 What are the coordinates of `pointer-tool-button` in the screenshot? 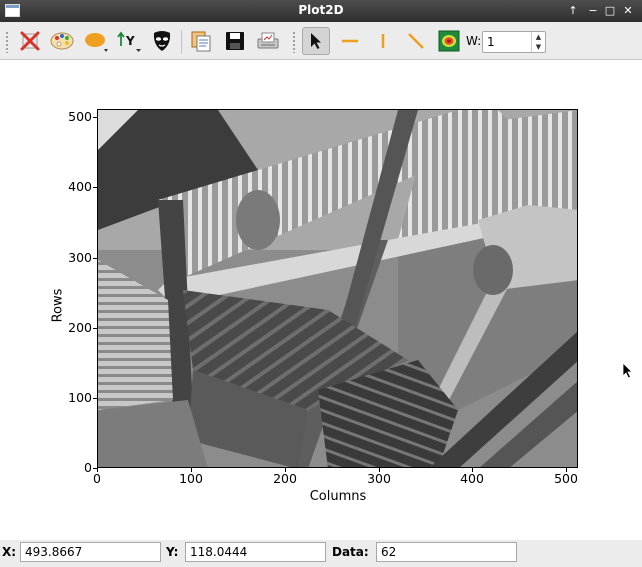 It's located at (316, 41).